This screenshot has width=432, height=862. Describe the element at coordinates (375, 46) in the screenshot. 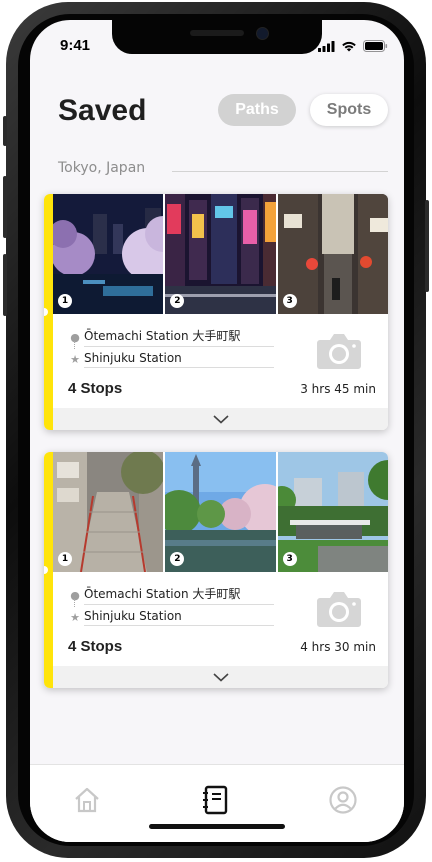

I see `battery-icon` at that location.